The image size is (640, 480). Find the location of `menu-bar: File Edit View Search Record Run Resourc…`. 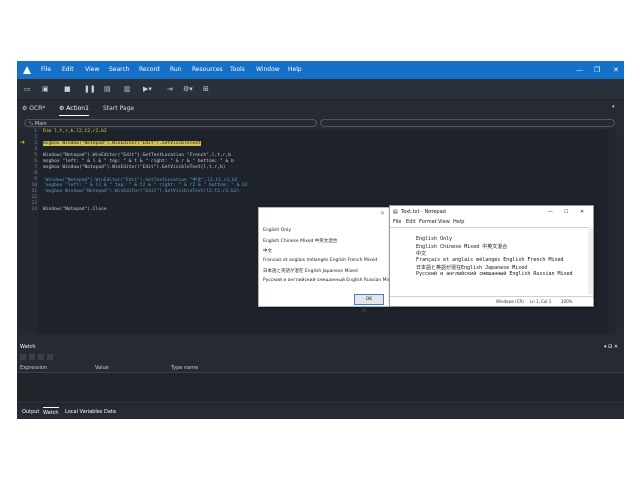

menu-bar: File Edit View Search Record Run Resourc… is located at coordinates (320, 70).